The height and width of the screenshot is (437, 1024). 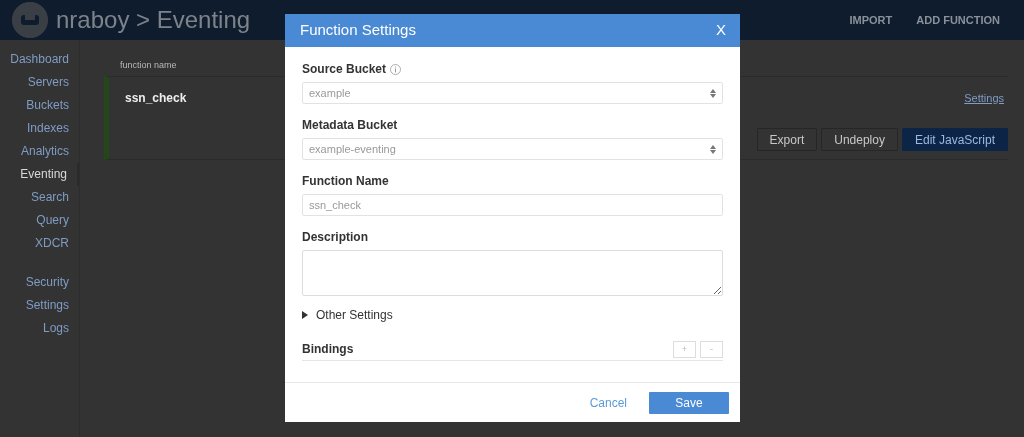 What do you see at coordinates (344, 69) in the screenshot?
I see `field-label: Source Bucket` at bounding box center [344, 69].